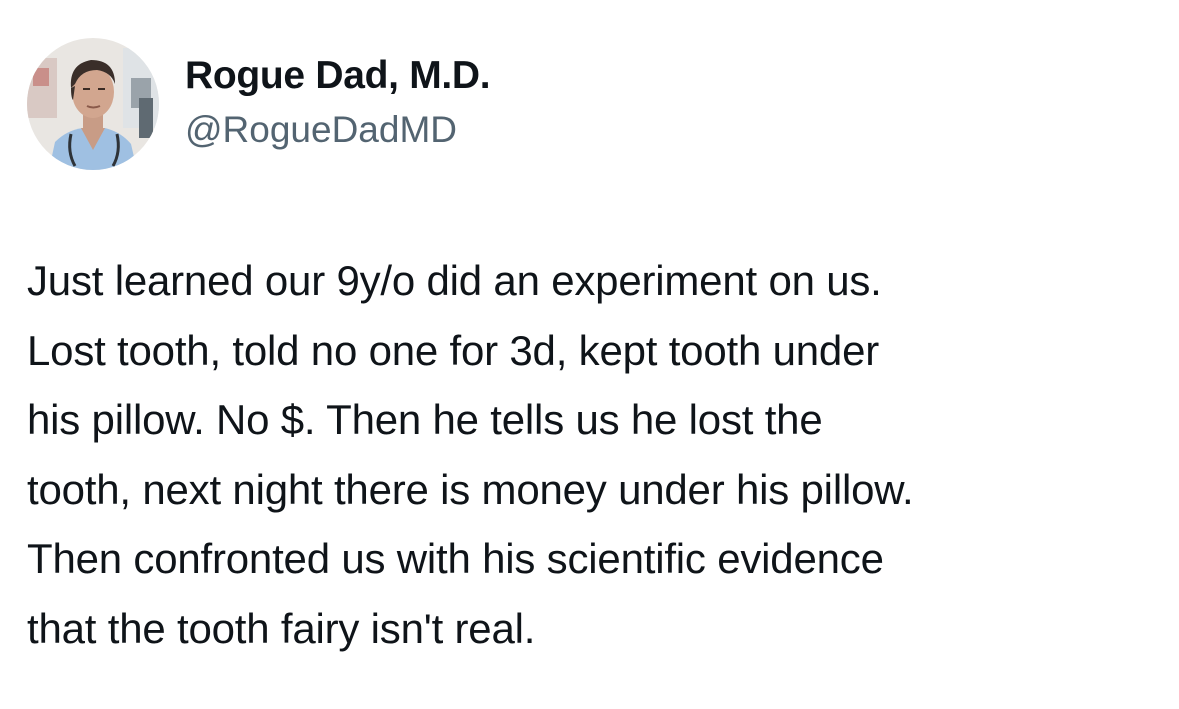 This screenshot has height=709, width=1179. Describe the element at coordinates (338, 76) in the screenshot. I see `author-display-name: Rogue Dad, M.D.` at that location.